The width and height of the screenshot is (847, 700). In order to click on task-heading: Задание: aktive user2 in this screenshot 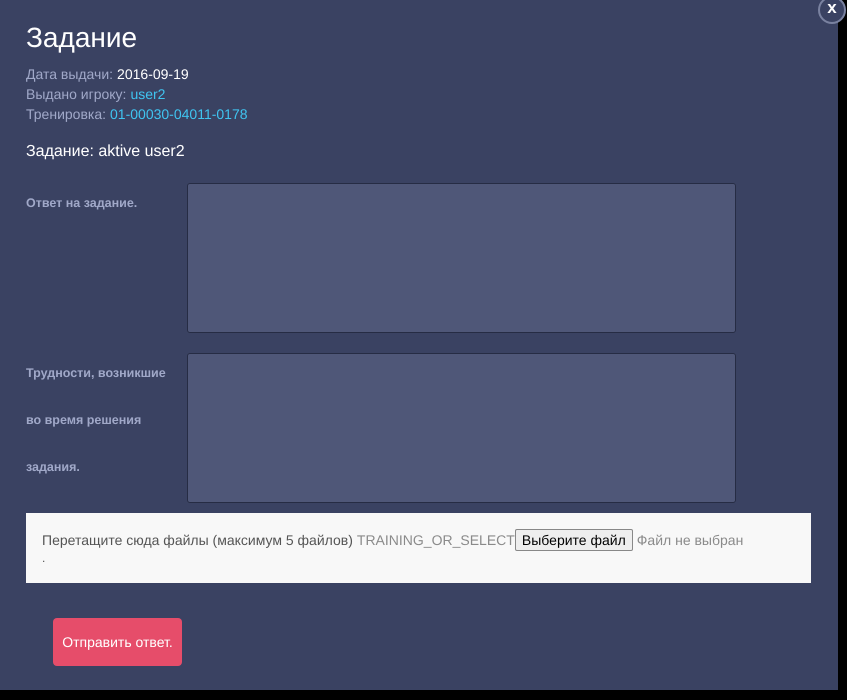, I will do `click(106, 152)`.